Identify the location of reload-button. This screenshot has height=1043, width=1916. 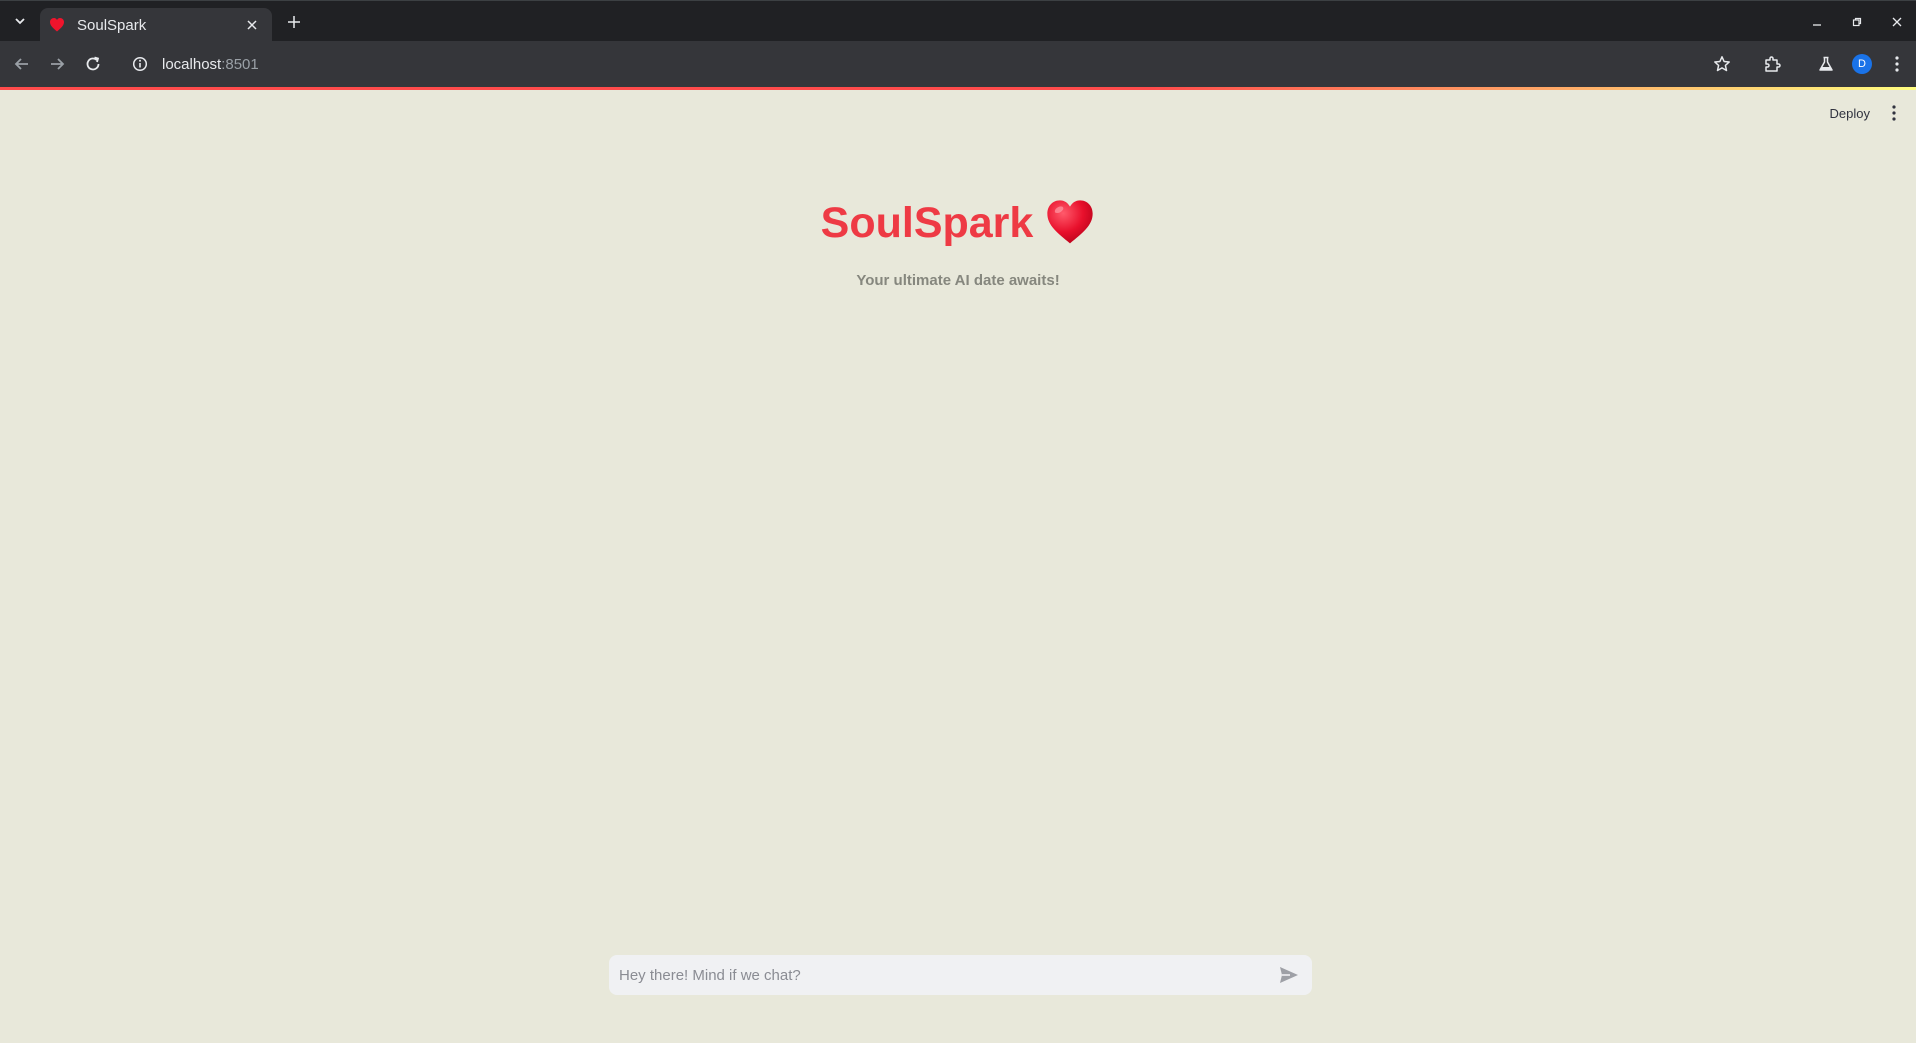
(93, 64).